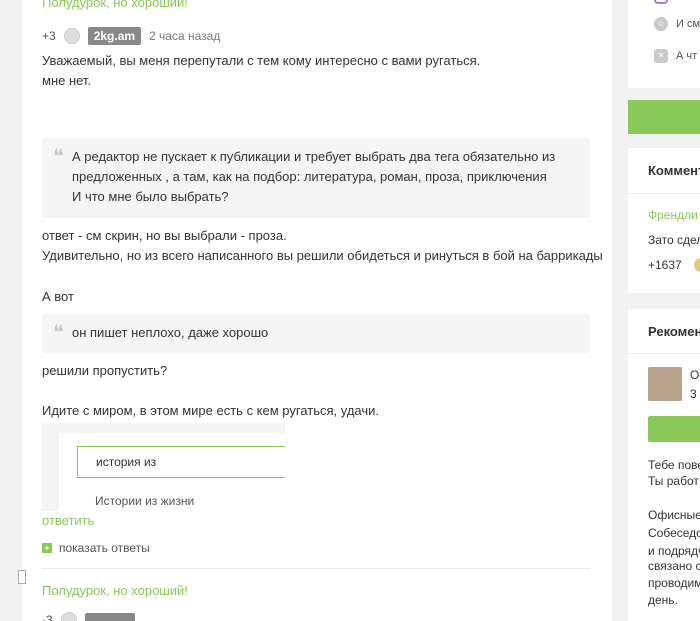 The height and width of the screenshot is (621, 700). I want to click on screenshot-panel: история из Истории из жизни, so click(172, 472).